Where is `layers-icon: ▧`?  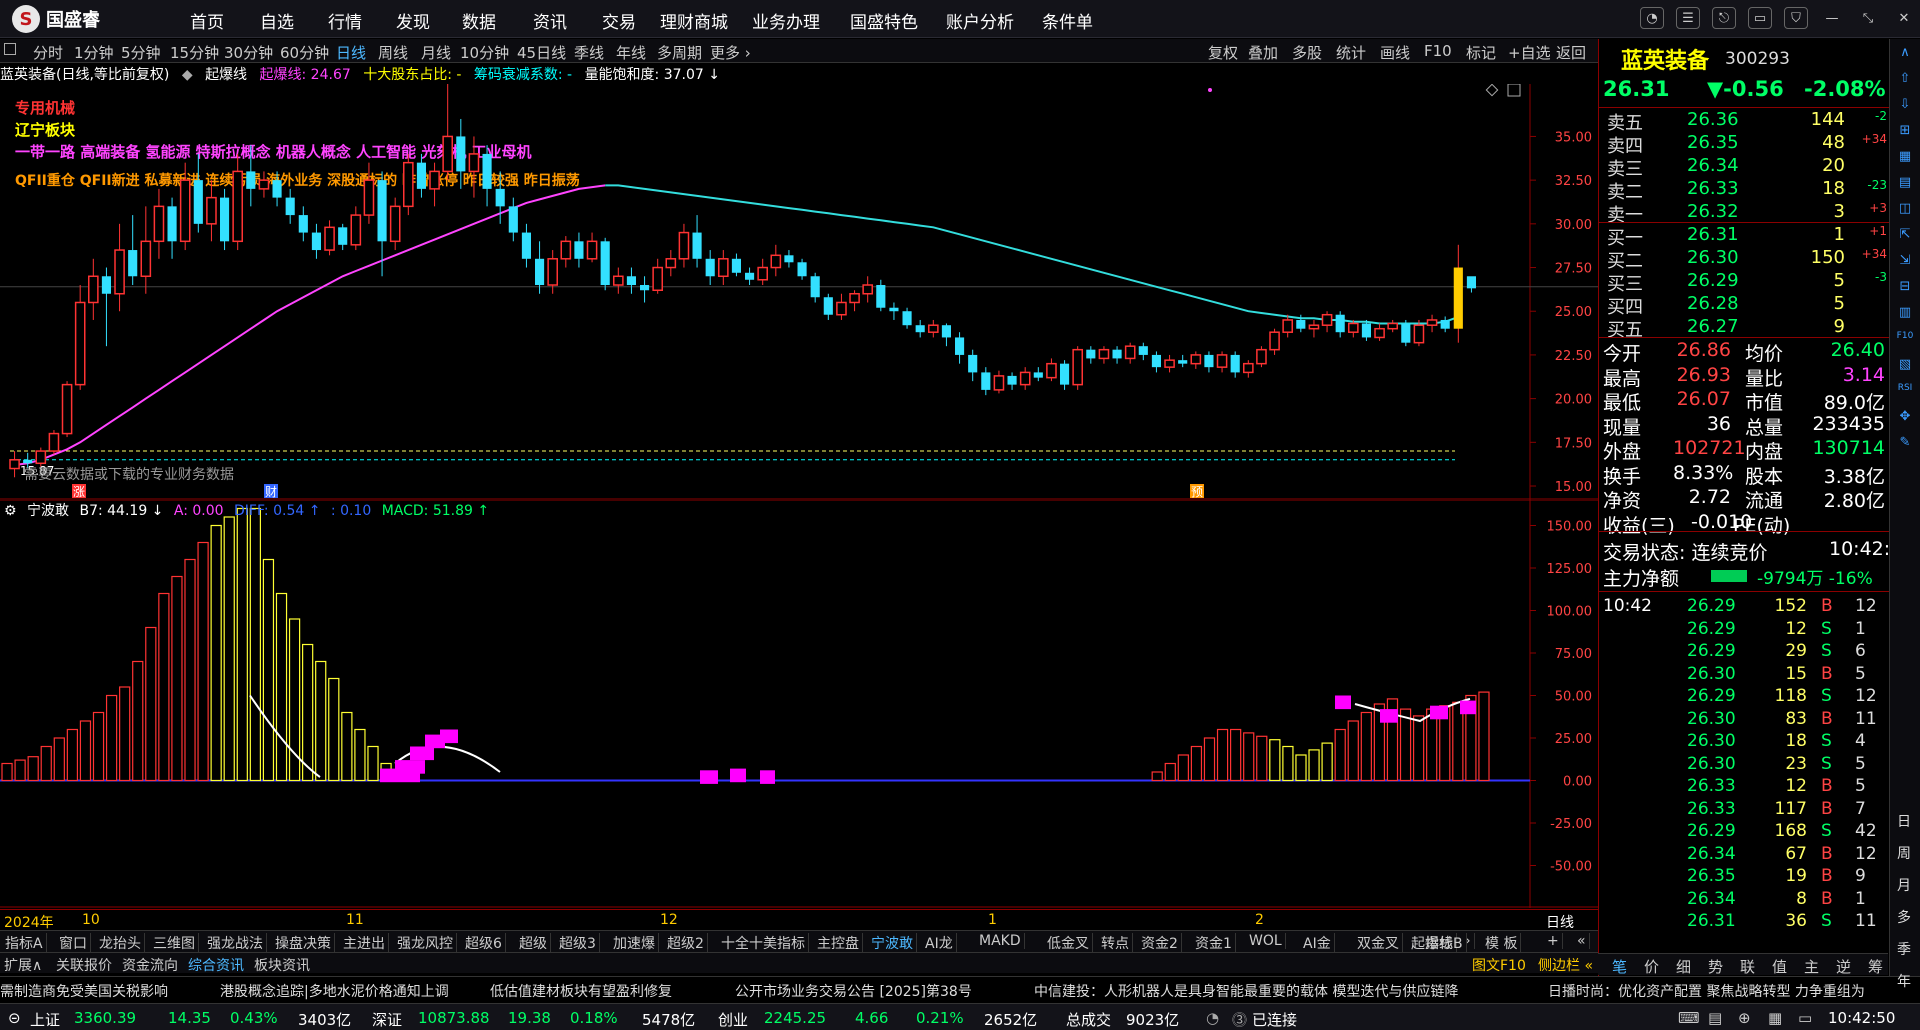 layers-icon: ▧ is located at coordinates (1905, 366).